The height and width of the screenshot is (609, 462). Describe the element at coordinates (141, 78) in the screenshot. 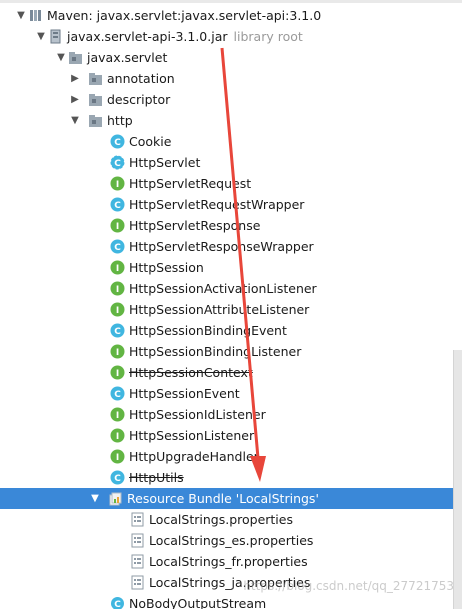

I see `tree-node-label: annotation` at that location.